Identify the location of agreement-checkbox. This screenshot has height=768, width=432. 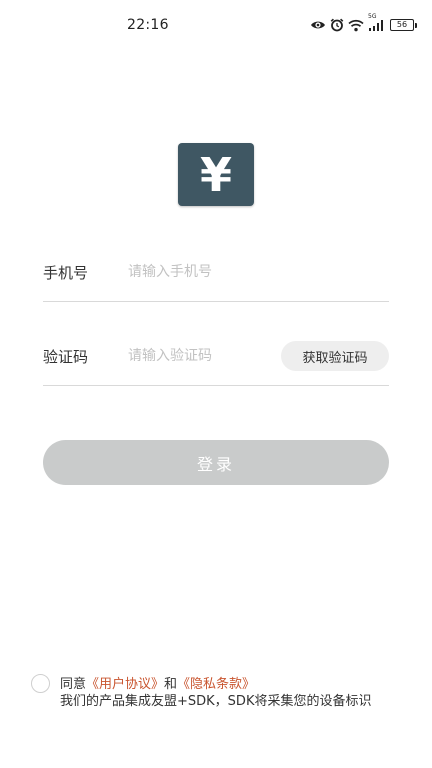
(40, 683).